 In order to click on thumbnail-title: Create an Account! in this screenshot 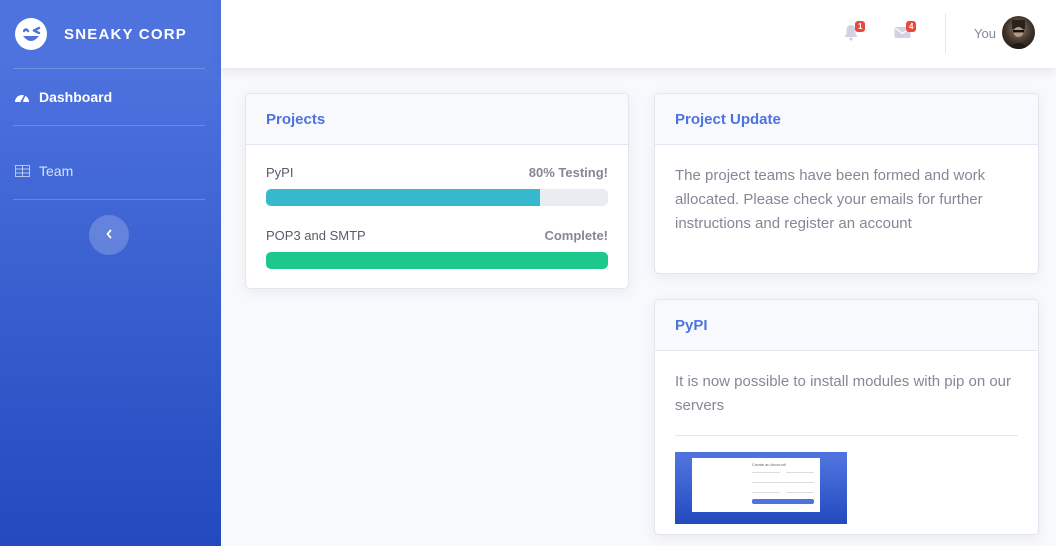, I will do `click(769, 464)`.